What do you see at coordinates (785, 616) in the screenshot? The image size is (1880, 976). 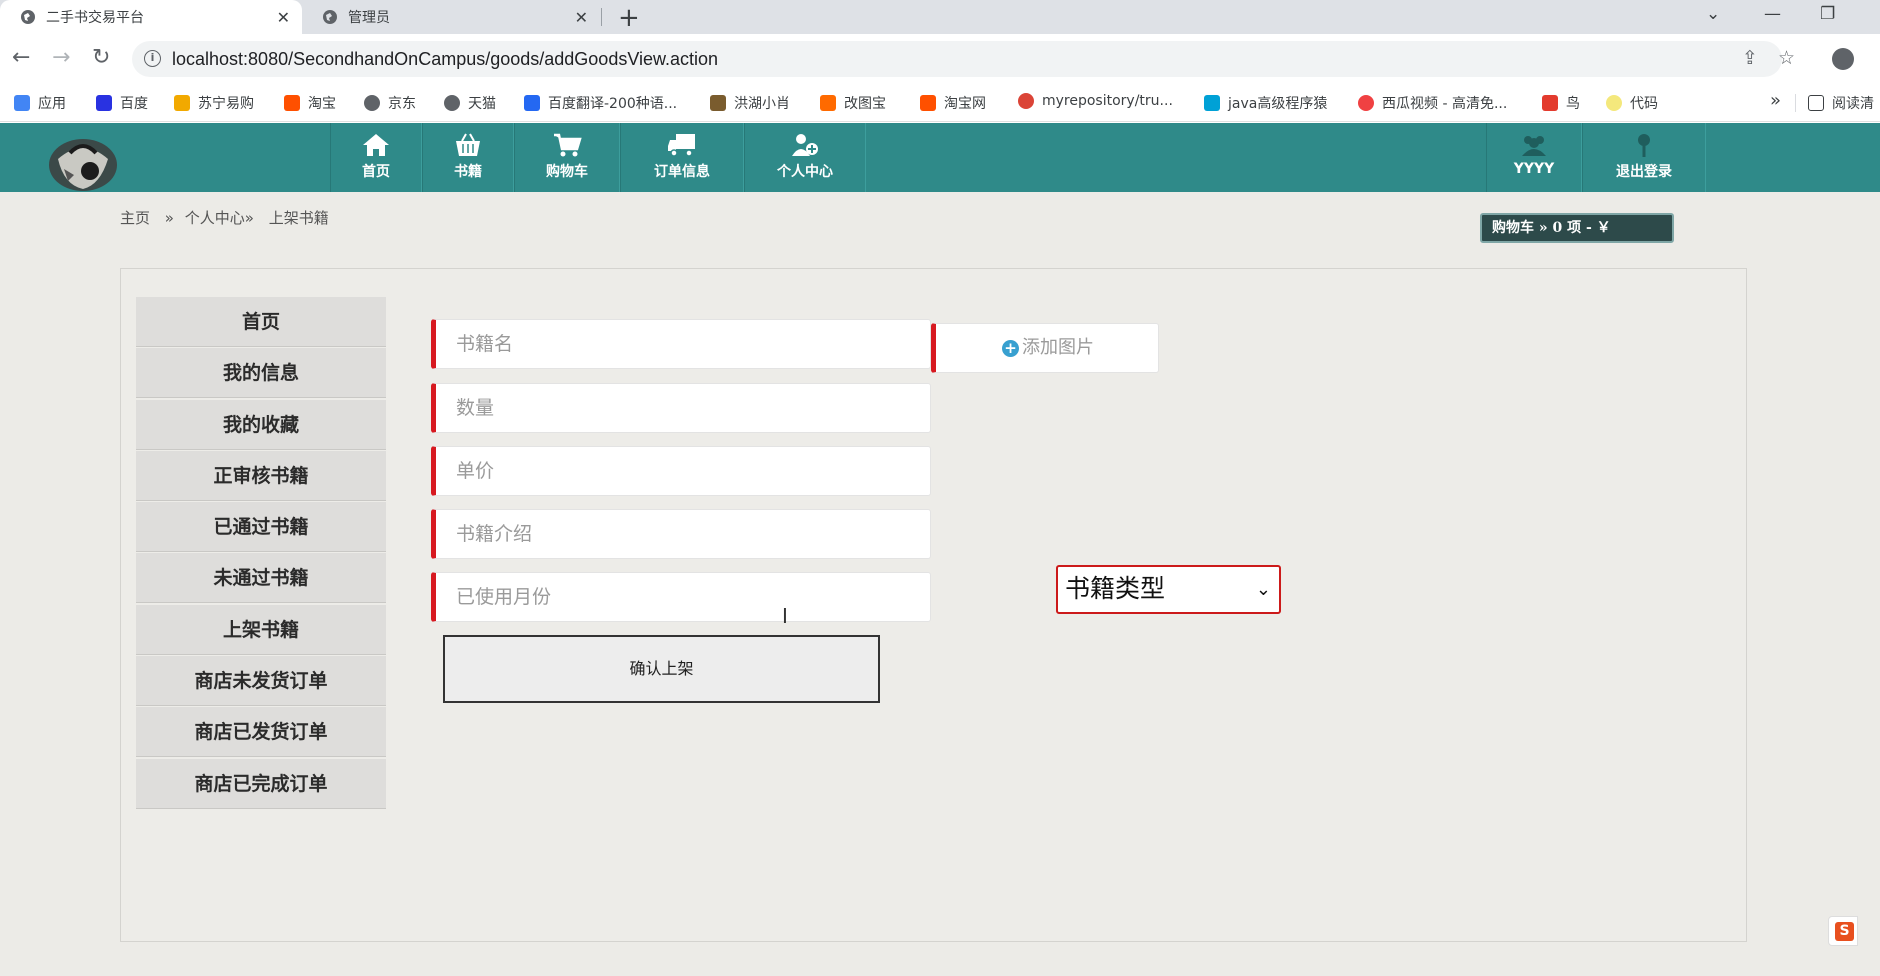 I see `text-cursor-icon: I` at bounding box center [785, 616].